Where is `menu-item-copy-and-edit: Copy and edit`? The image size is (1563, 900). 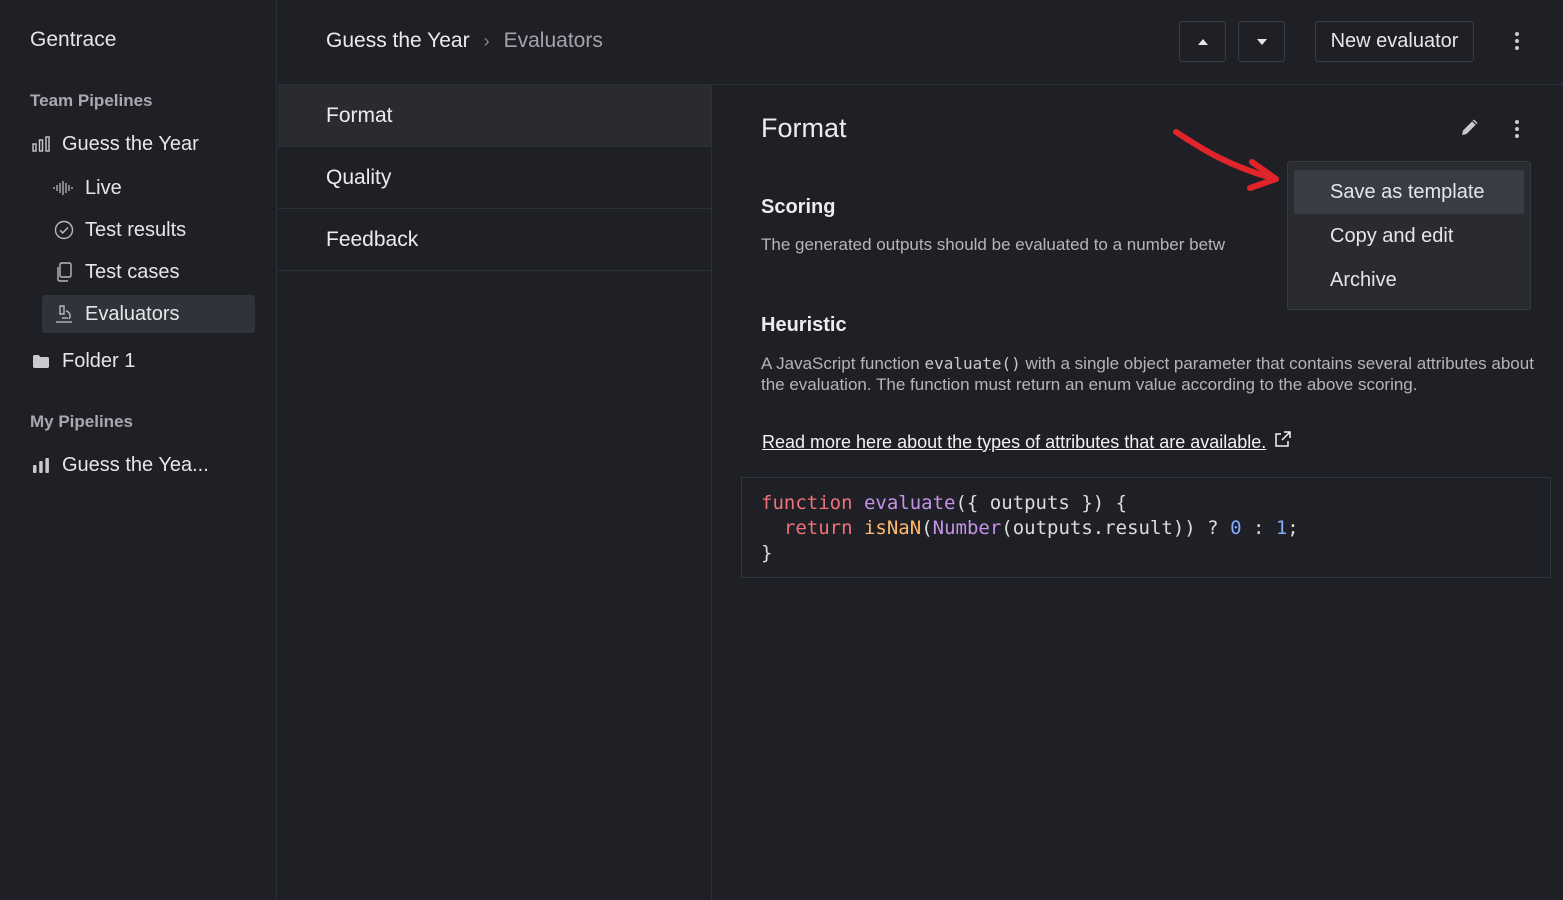 menu-item-copy-and-edit: Copy and edit is located at coordinates (1409, 236).